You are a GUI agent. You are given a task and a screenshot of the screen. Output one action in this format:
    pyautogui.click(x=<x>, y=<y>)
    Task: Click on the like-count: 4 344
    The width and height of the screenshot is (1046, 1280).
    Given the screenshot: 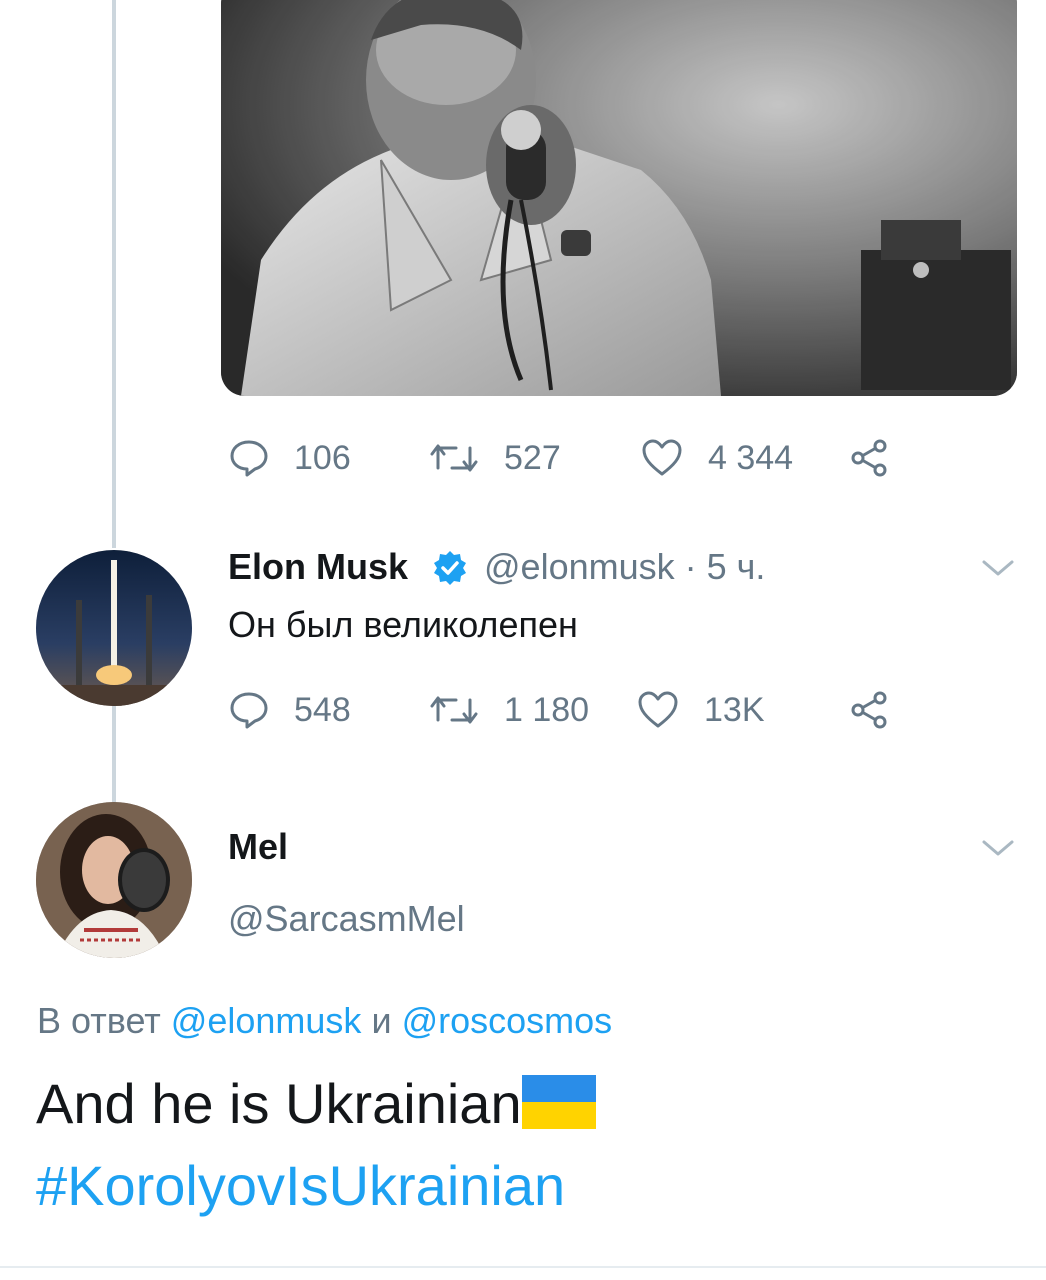 What is the action you would take?
    pyautogui.click(x=751, y=458)
    